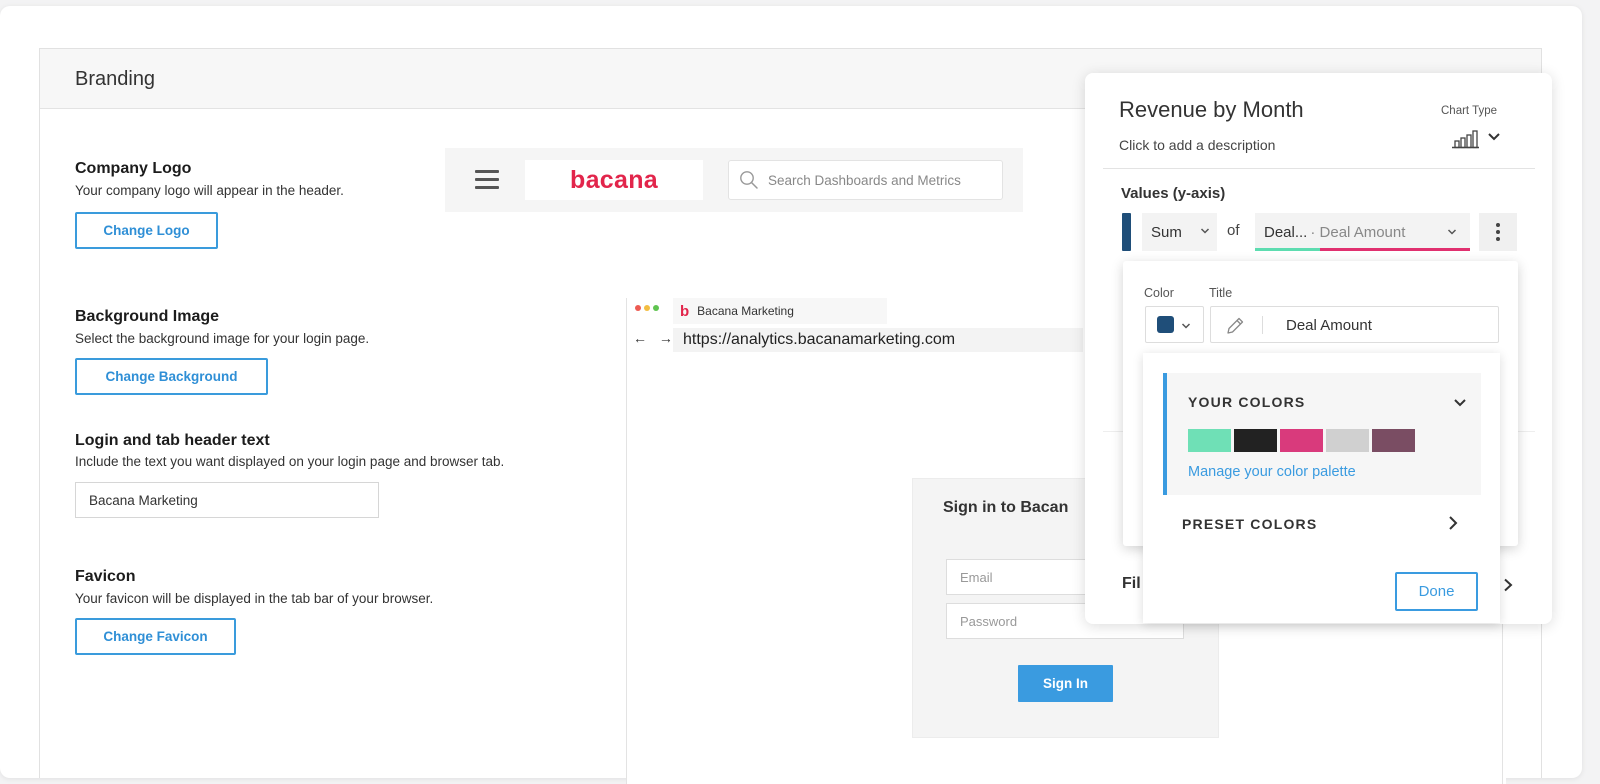 The image size is (1600, 784). I want to click on company-logo: bacana, so click(614, 180).